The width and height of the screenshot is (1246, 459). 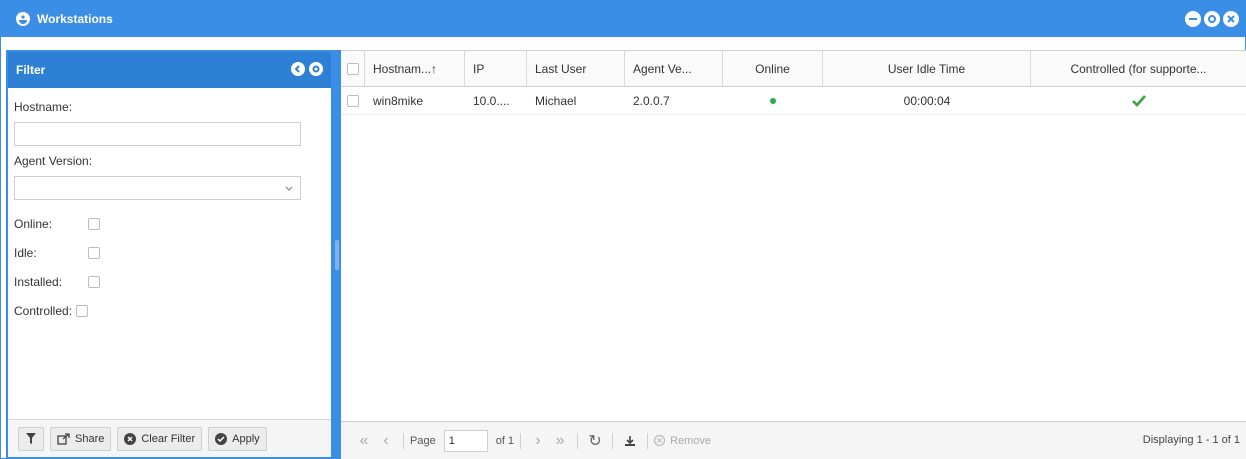 I want to click on workstation-icon, so click(x=23, y=19).